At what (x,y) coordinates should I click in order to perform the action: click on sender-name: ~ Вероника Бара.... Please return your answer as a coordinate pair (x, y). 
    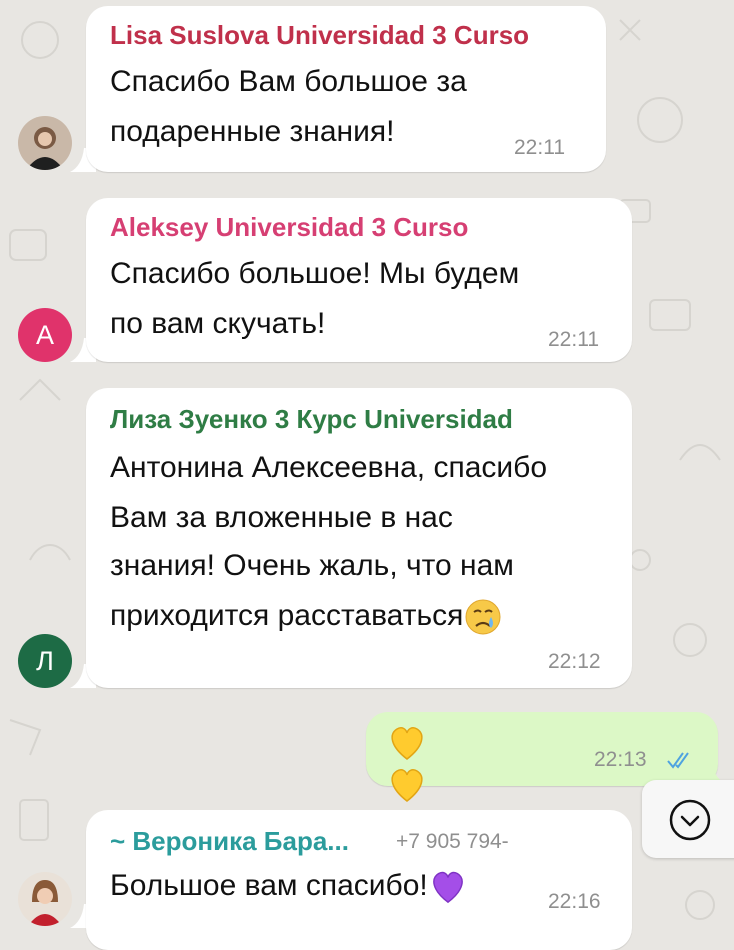
    Looking at the image, I should click on (229, 841).